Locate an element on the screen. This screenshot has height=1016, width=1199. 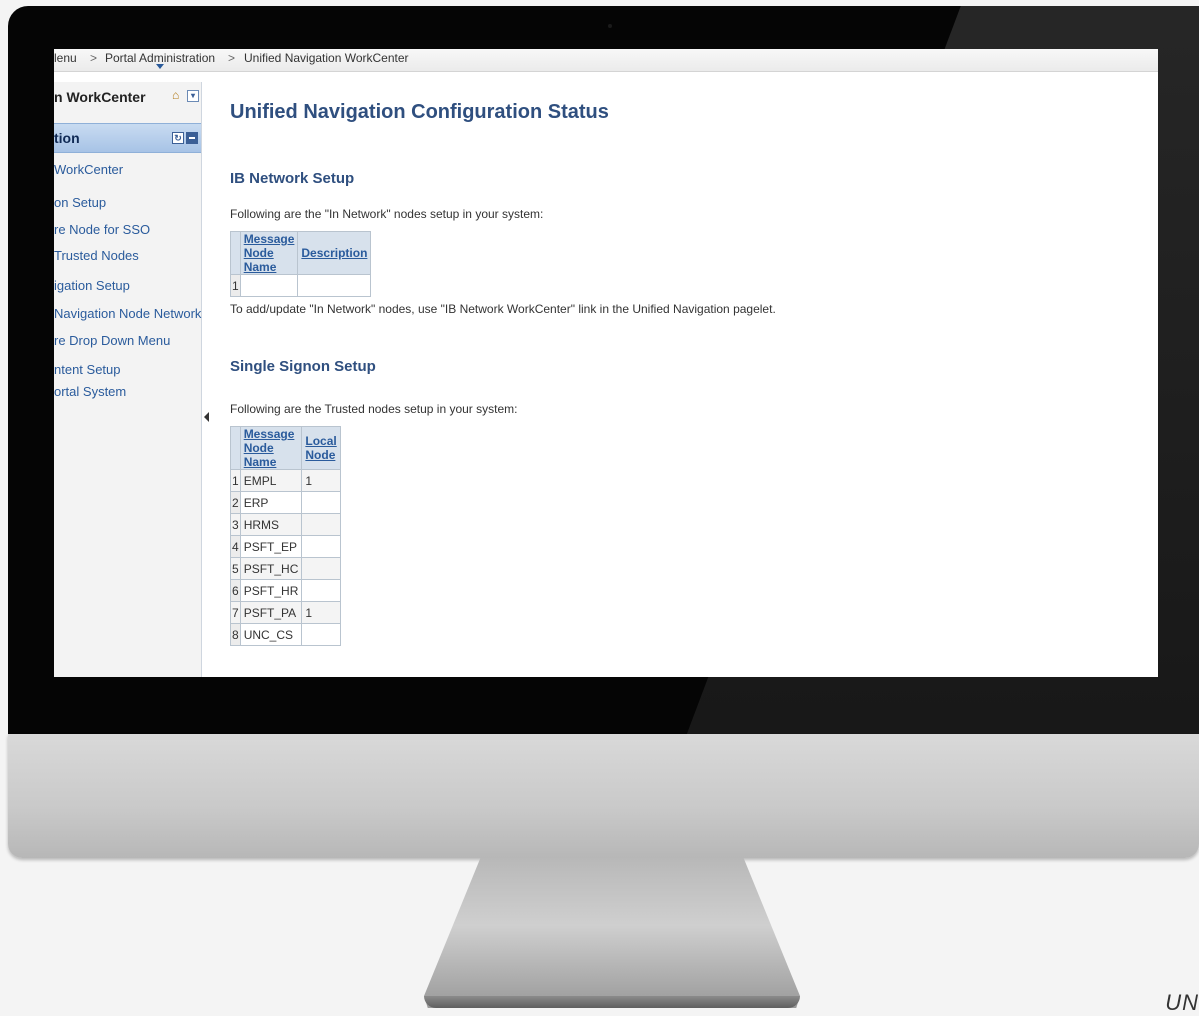
row-number: 3 is located at coordinates (235, 524).